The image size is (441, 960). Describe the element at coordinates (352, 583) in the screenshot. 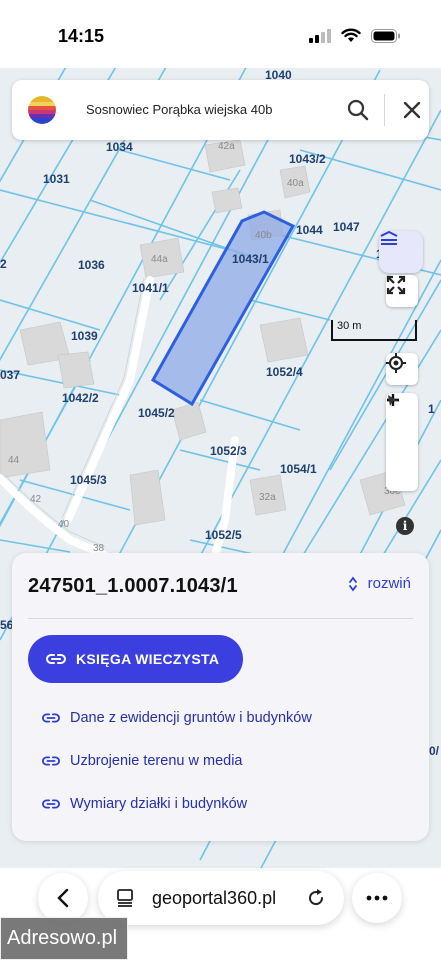

I see `expand-chevrons-icon` at that location.